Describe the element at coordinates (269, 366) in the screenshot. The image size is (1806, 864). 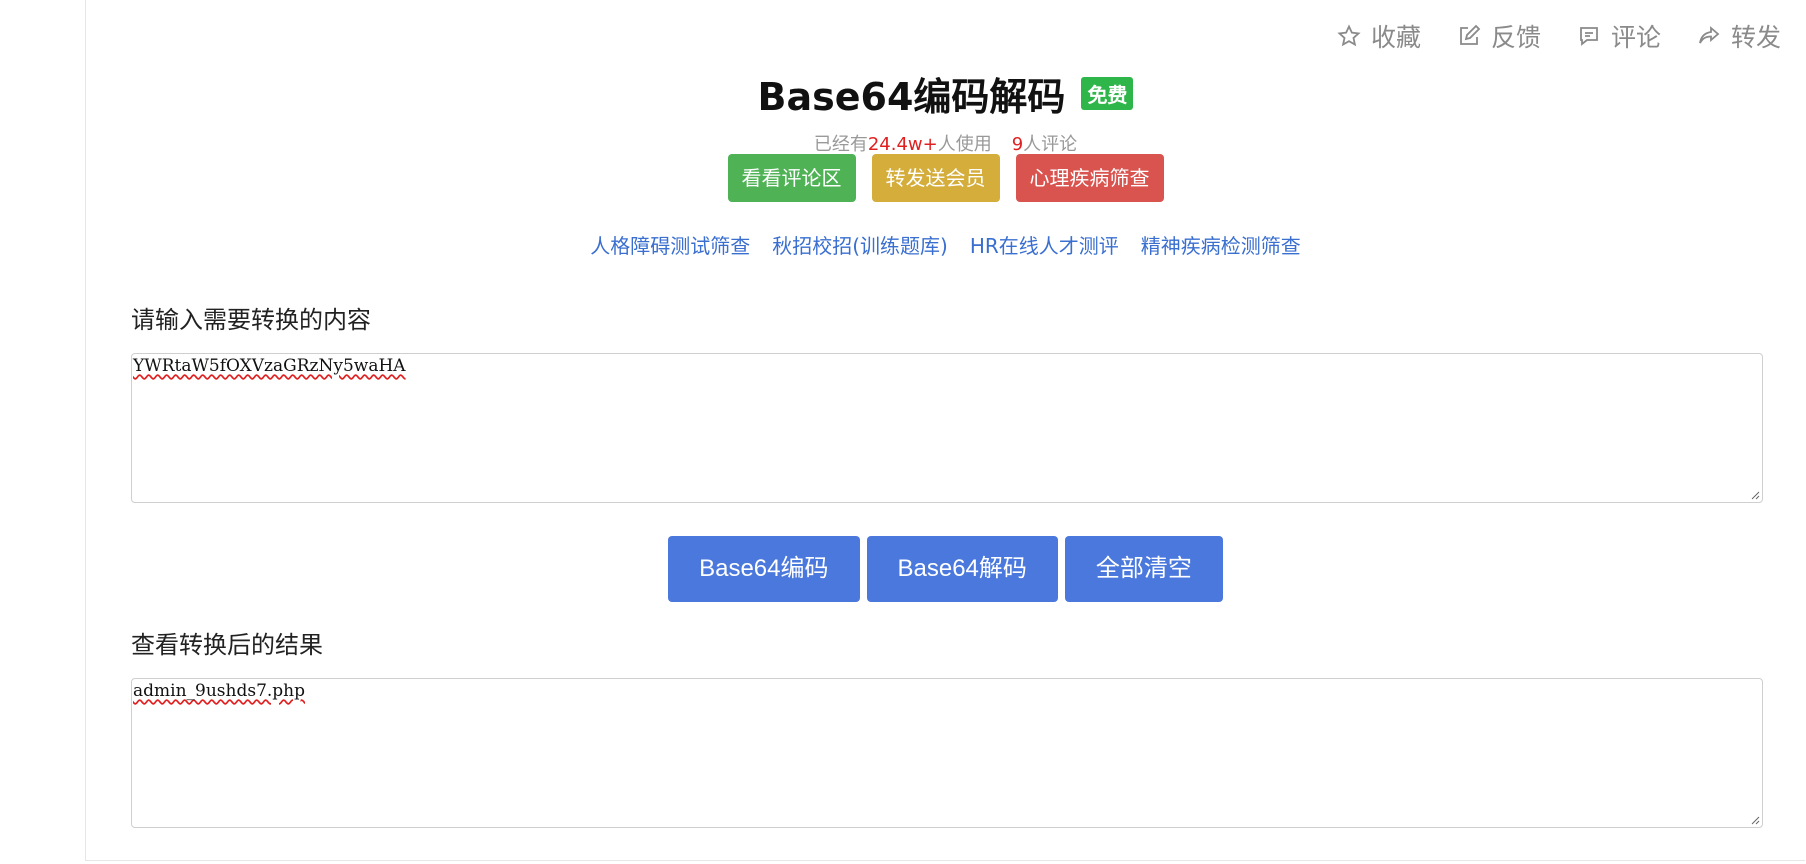
I see `input-value: YWRtaW5fOXVzaGRzNy5waHA` at that location.